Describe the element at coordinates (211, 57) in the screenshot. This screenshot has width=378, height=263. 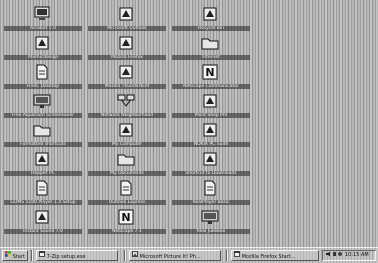
I see `desktop-icon-label: Internet` at that location.